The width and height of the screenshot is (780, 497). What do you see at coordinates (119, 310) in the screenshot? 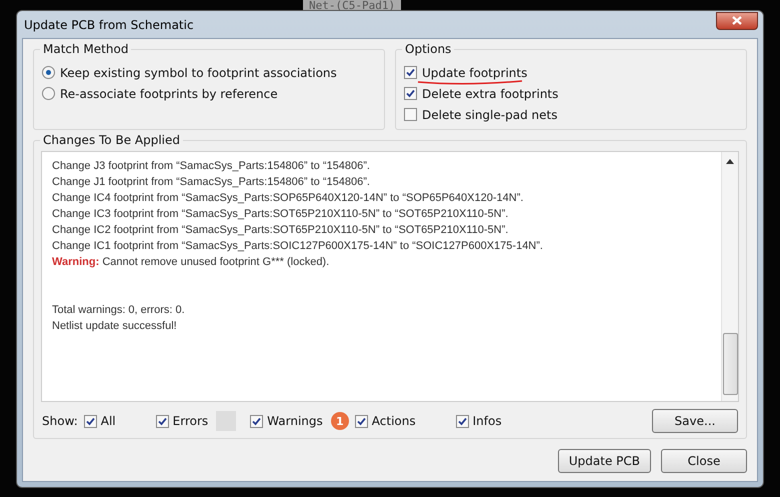
I see `log-line: Total warnings: 0, errors: 0.` at bounding box center [119, 310].